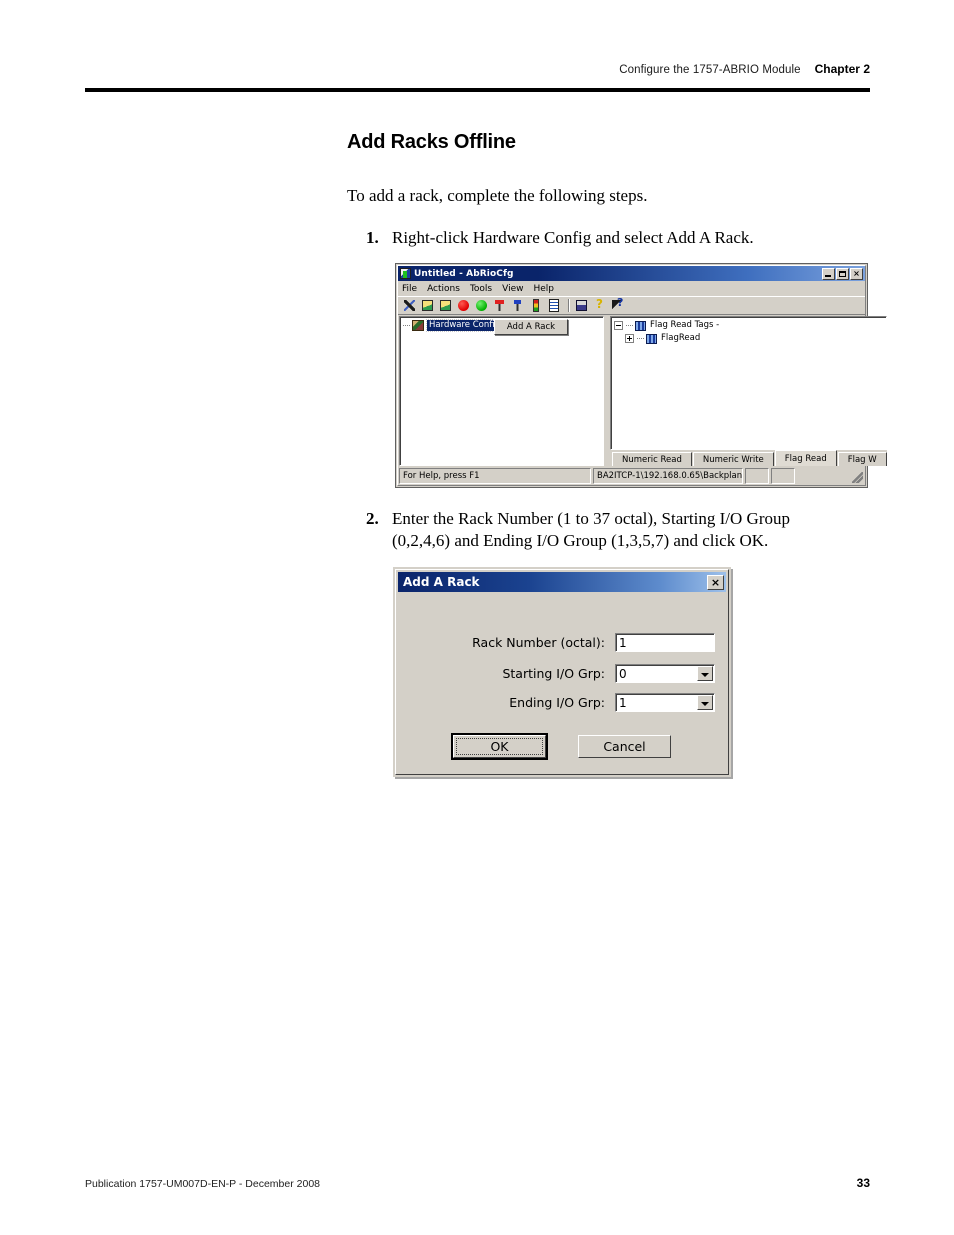  What do you see at coordinates (631, 305) in the screenshot?
I see `toolbar` at bounding box center [631, 305].